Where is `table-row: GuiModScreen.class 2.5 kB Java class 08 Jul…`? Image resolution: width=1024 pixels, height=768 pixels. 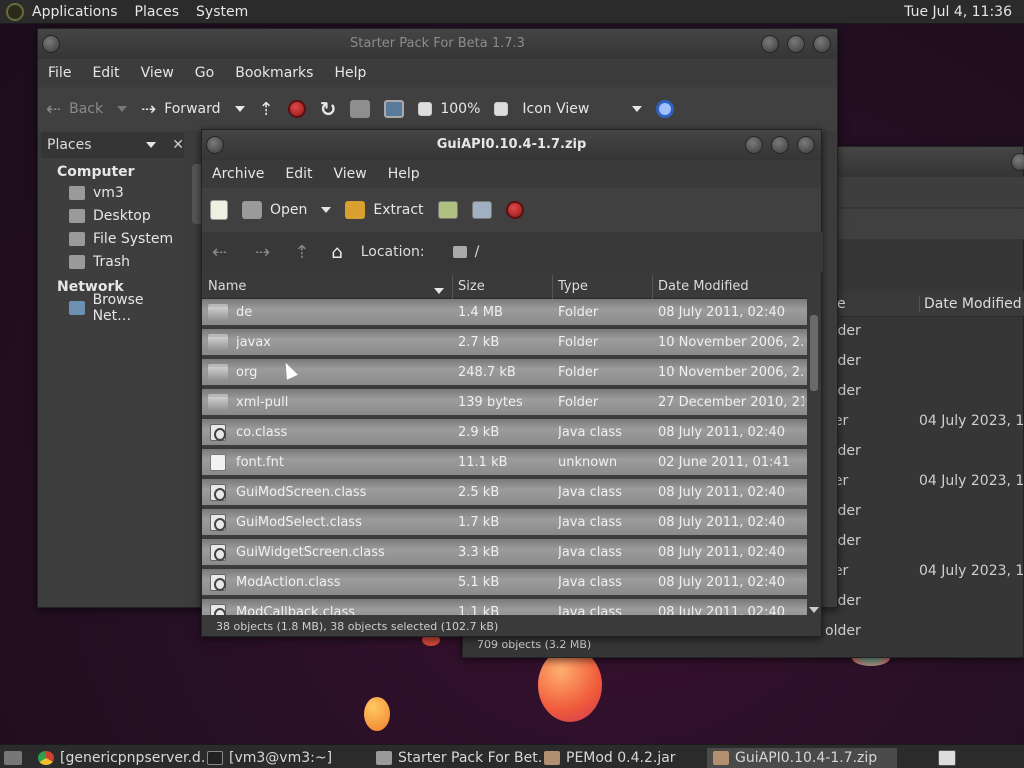
table-row: GuiModScreen.class 2.5 kB Java class 08 Jul… is located at coordinates (504, 493).